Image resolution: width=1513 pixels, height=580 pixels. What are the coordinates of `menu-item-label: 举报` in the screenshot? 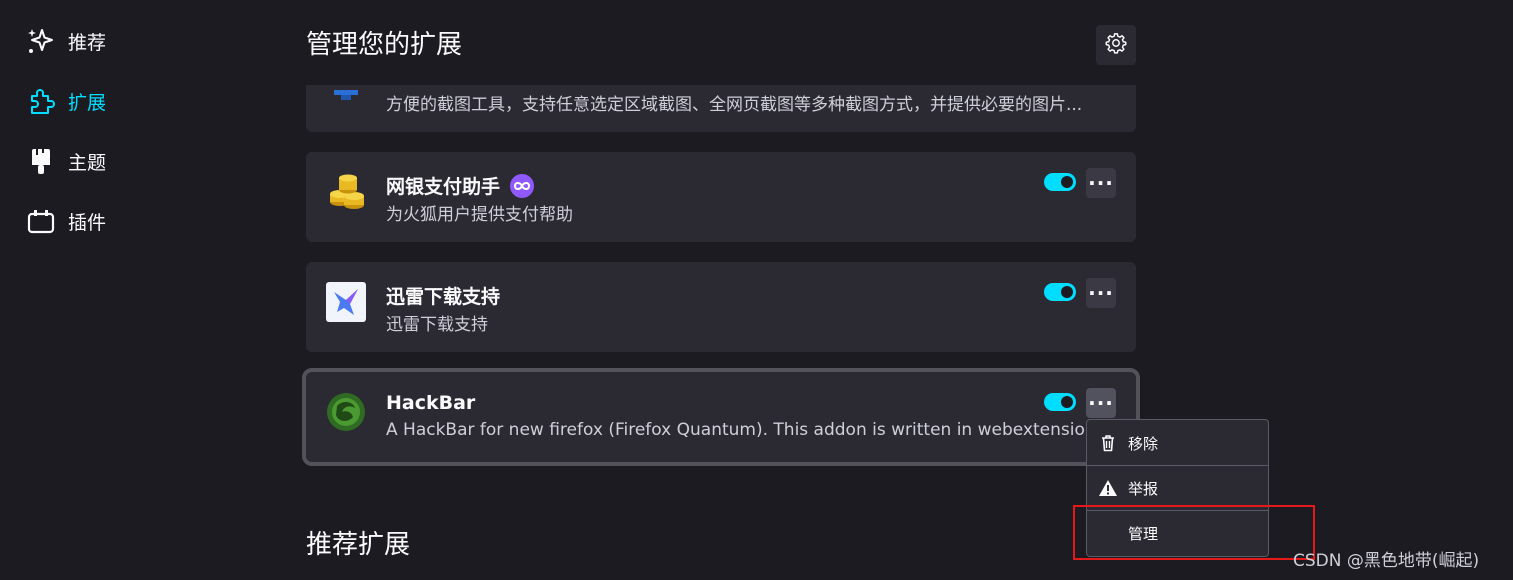 It's located at (1143, 488).